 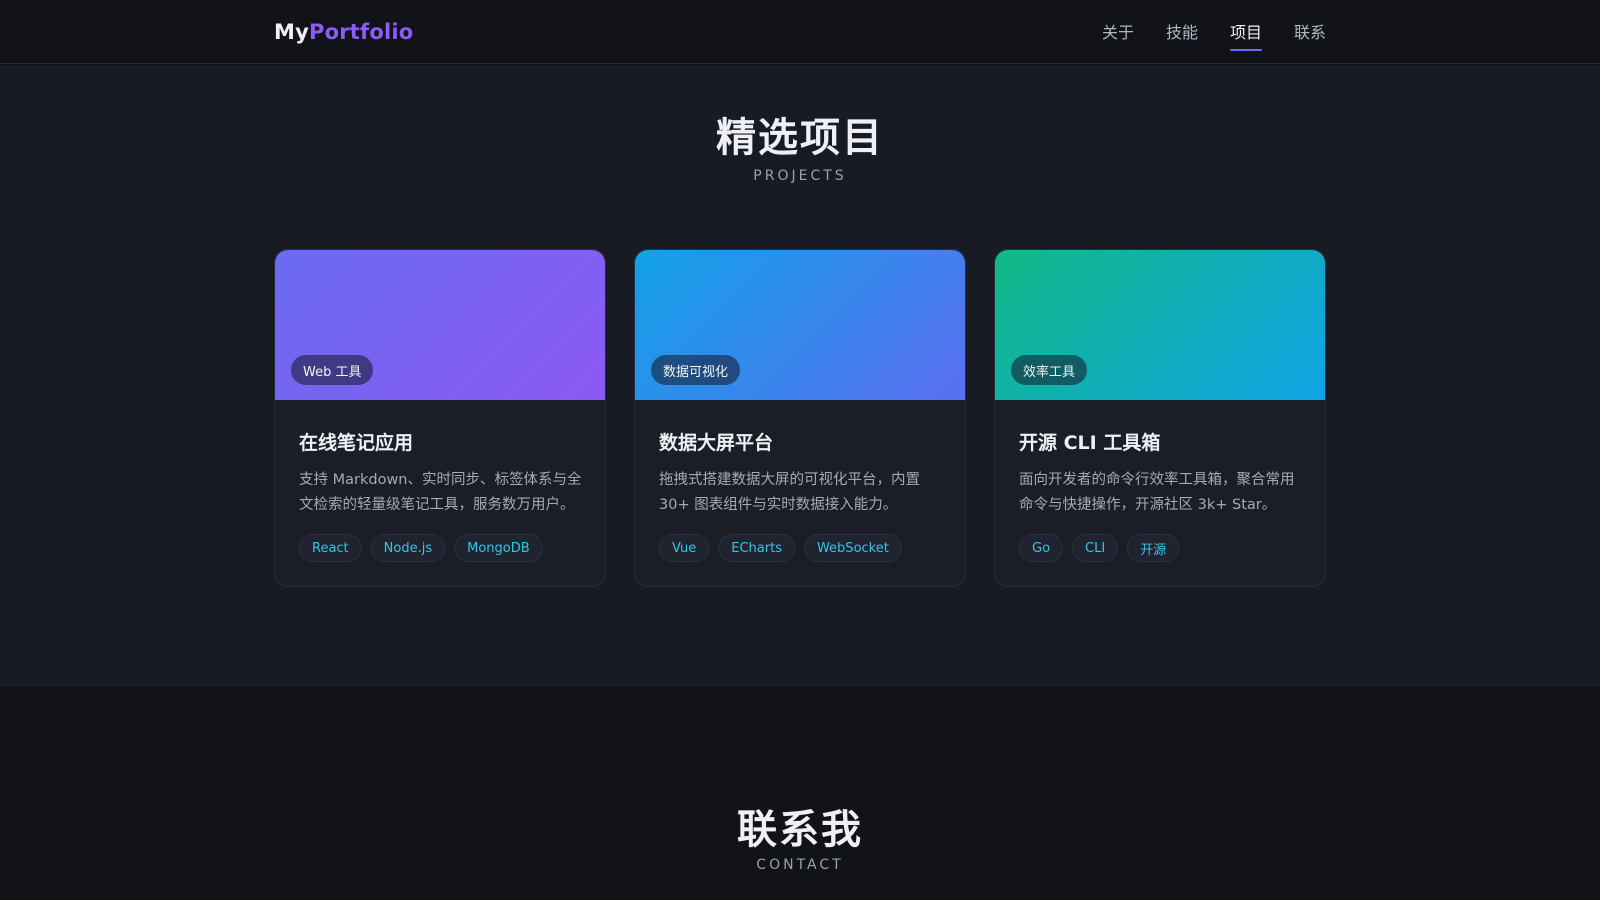 I want to click on site-logo: MyPortfolio, so click(x=343, y=32).